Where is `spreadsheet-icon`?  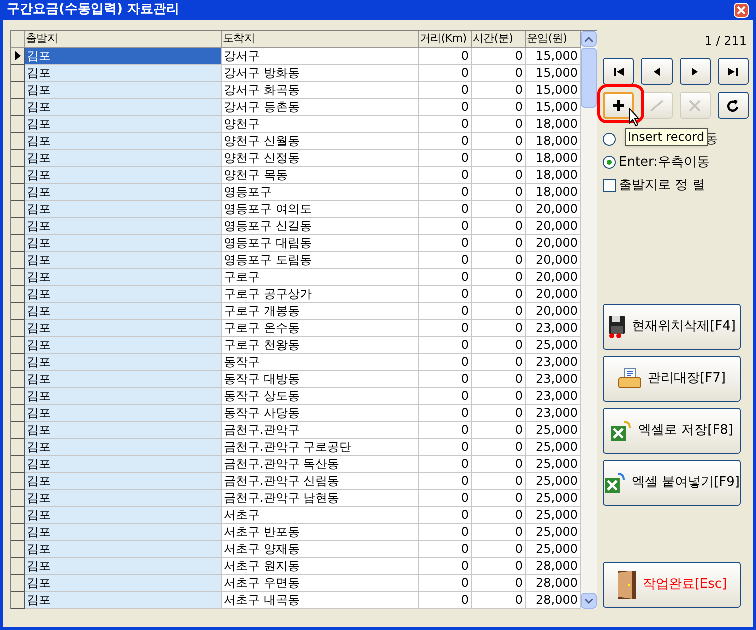
spreadsheet-icon is located at coordinates (615, 483).